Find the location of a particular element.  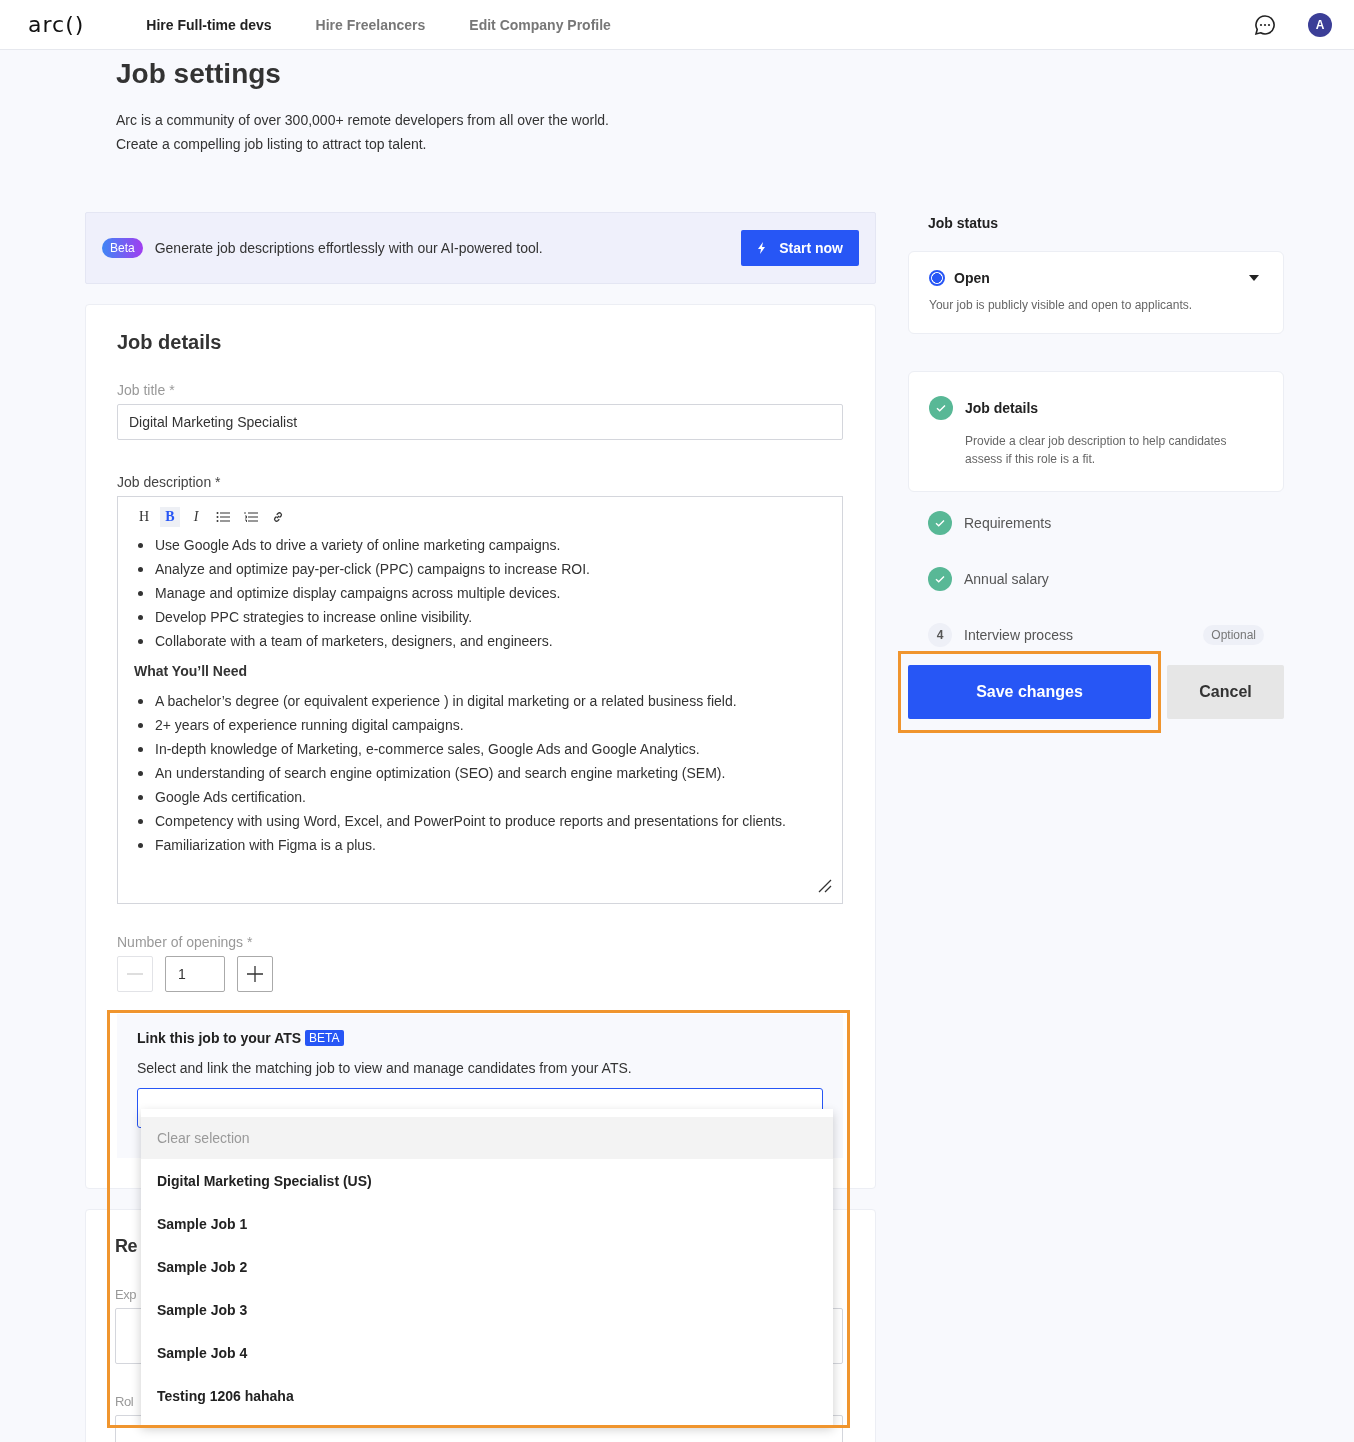

field-label: Job description * is located at coordinates (169, 482).